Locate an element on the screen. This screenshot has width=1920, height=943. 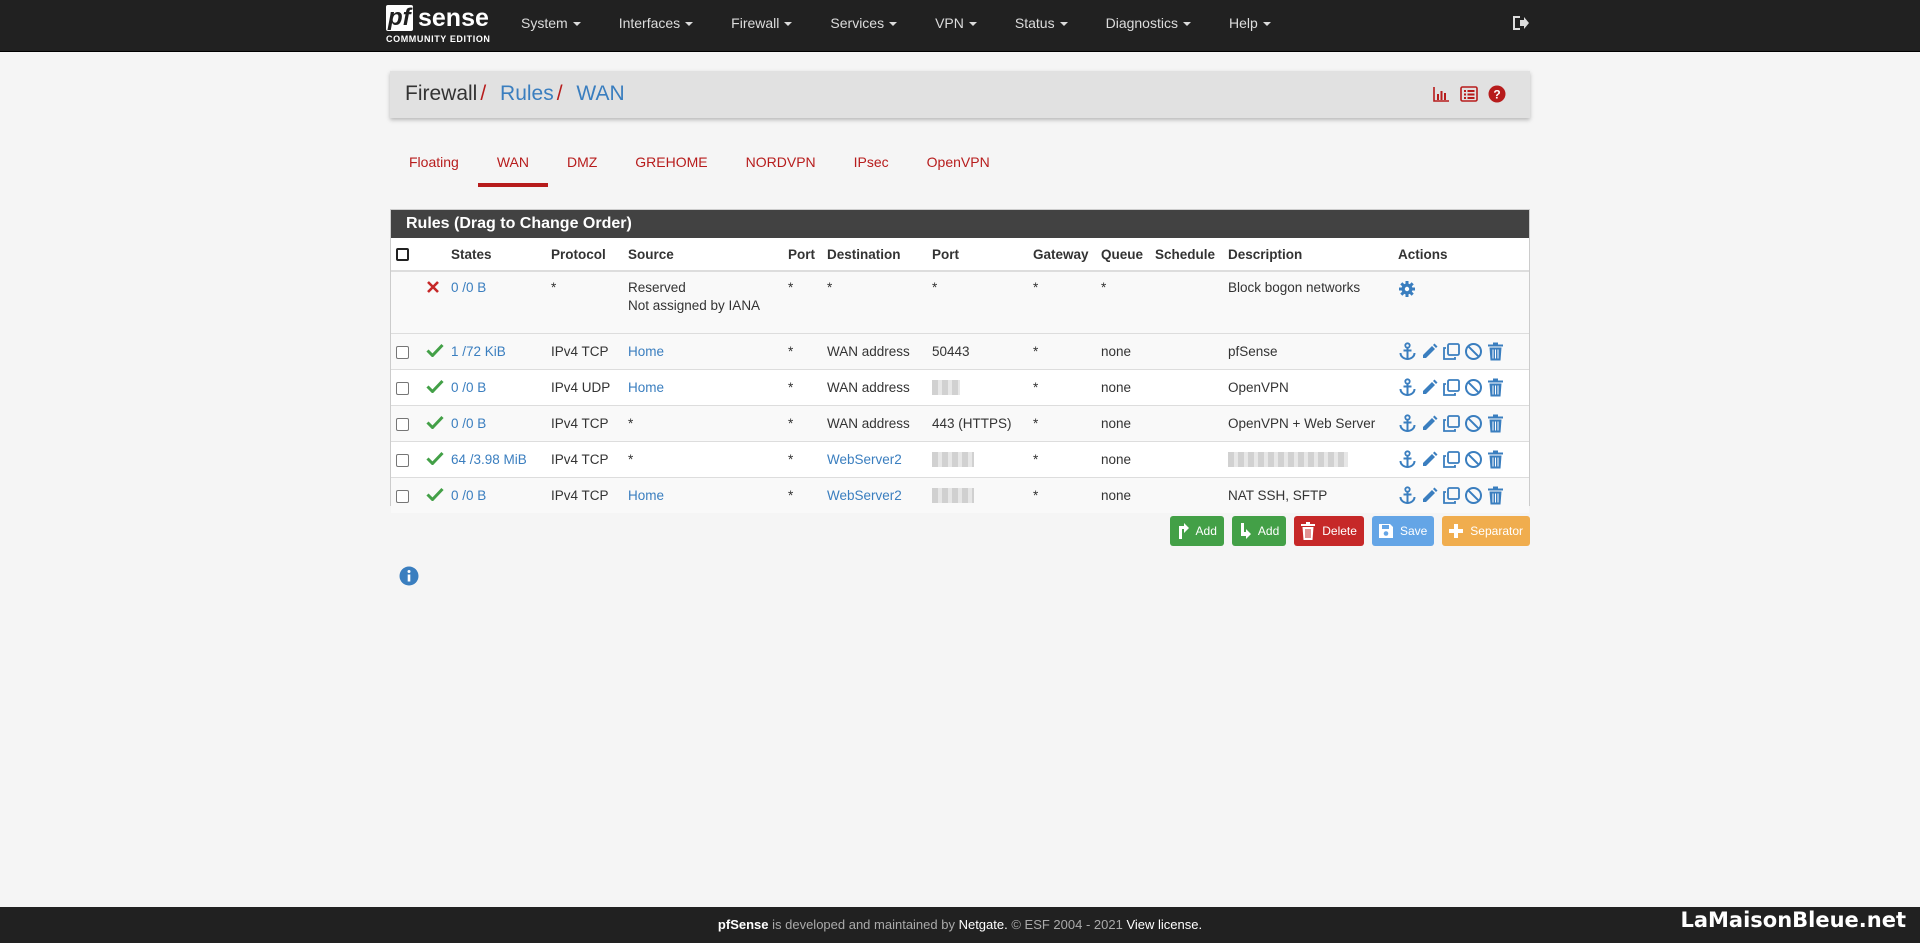
menu-diagnostics: Diagnostics is located at coordinates (1148, 25).